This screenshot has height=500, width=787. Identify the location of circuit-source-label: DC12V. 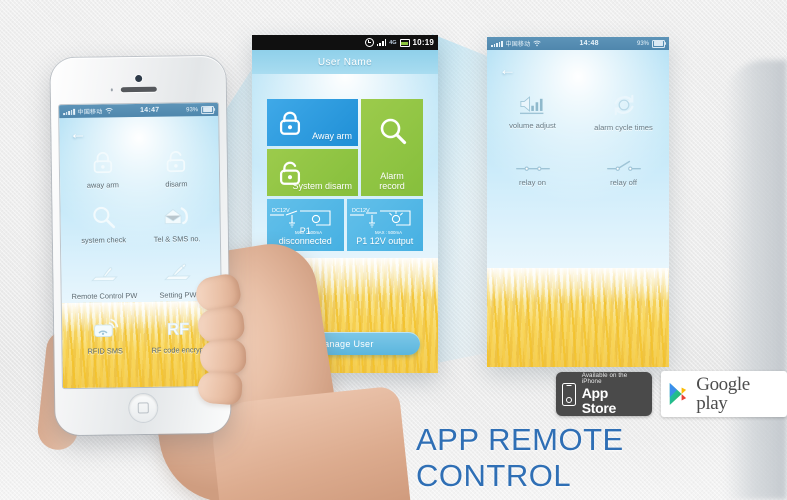
(281, 211).